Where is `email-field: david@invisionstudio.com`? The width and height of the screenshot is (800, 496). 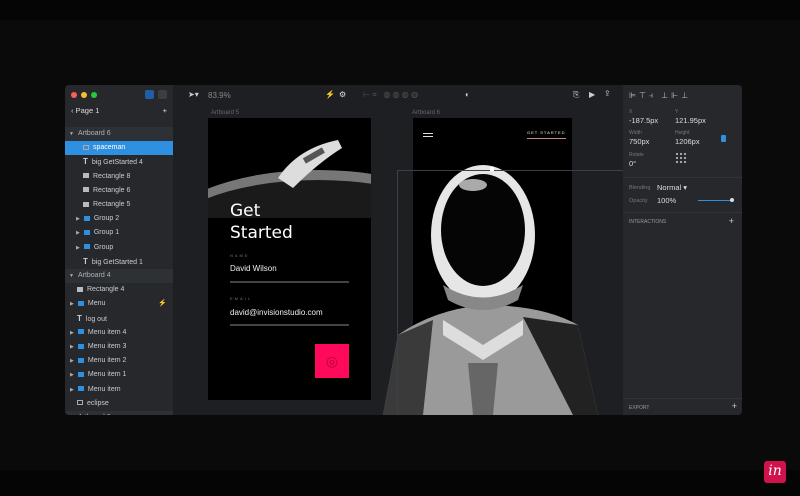 email-field: david@invisionstudio.com is located at coordinates (276, 312).